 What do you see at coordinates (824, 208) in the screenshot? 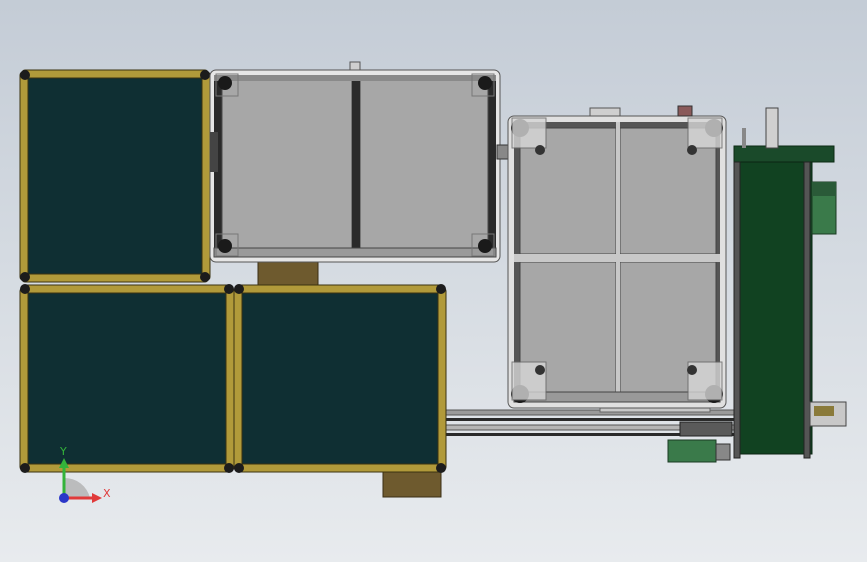
I see `drive-motor-upper` at bounding box center [824, 208].